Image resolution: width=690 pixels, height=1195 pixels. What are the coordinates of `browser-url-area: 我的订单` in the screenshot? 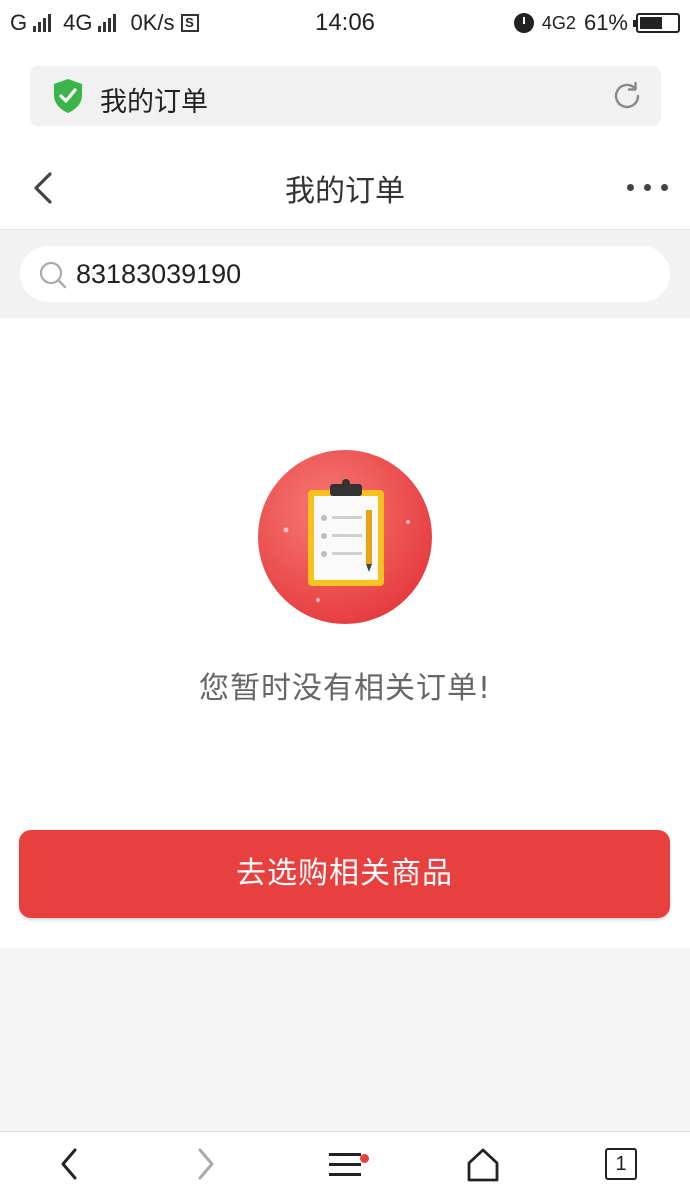 It's located at (345, 96).